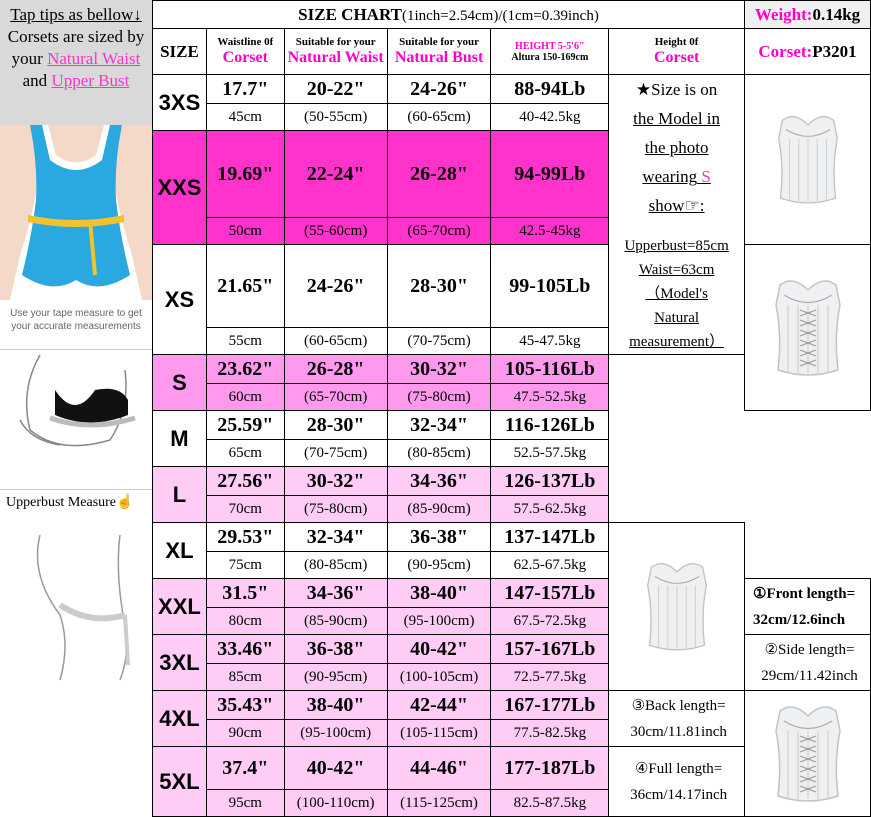 The image size is (871, 817). Describe the element at coordinates (335, 705) in the screenshot. I see `natural-waist-inch-cell: 38-40"` at that location.